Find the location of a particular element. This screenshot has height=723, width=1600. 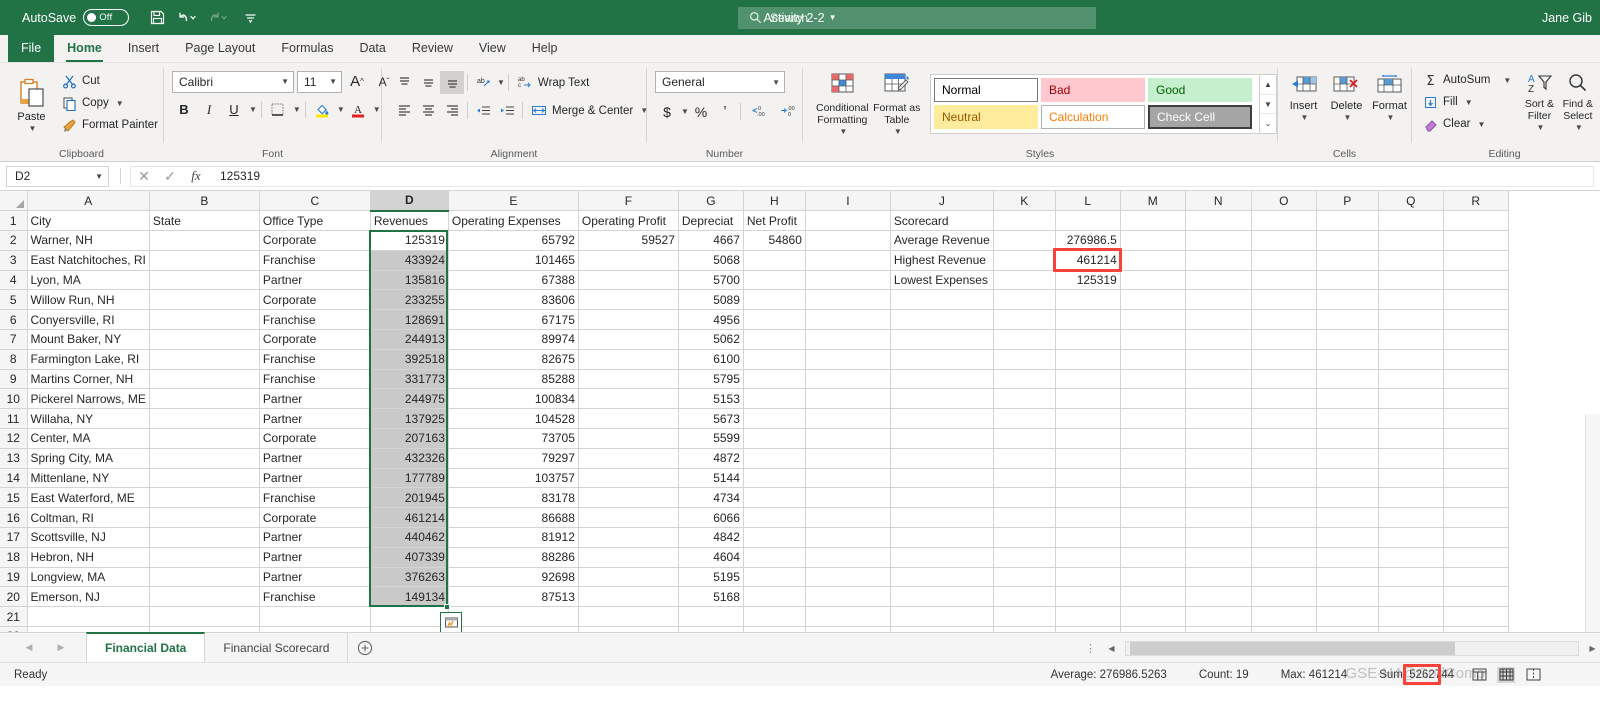

cell-N21 is located at coordinates (1218, 617).